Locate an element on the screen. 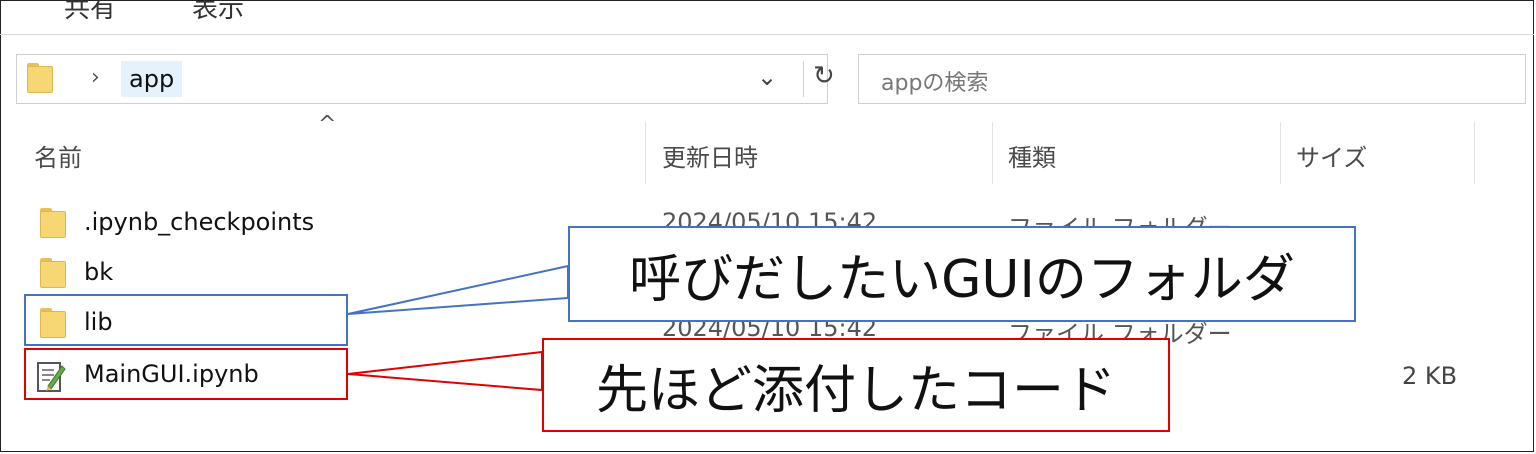 Image resolution: width=1536 pixels, height=454 pixels. red-connector is located at coordinates (445, 371).